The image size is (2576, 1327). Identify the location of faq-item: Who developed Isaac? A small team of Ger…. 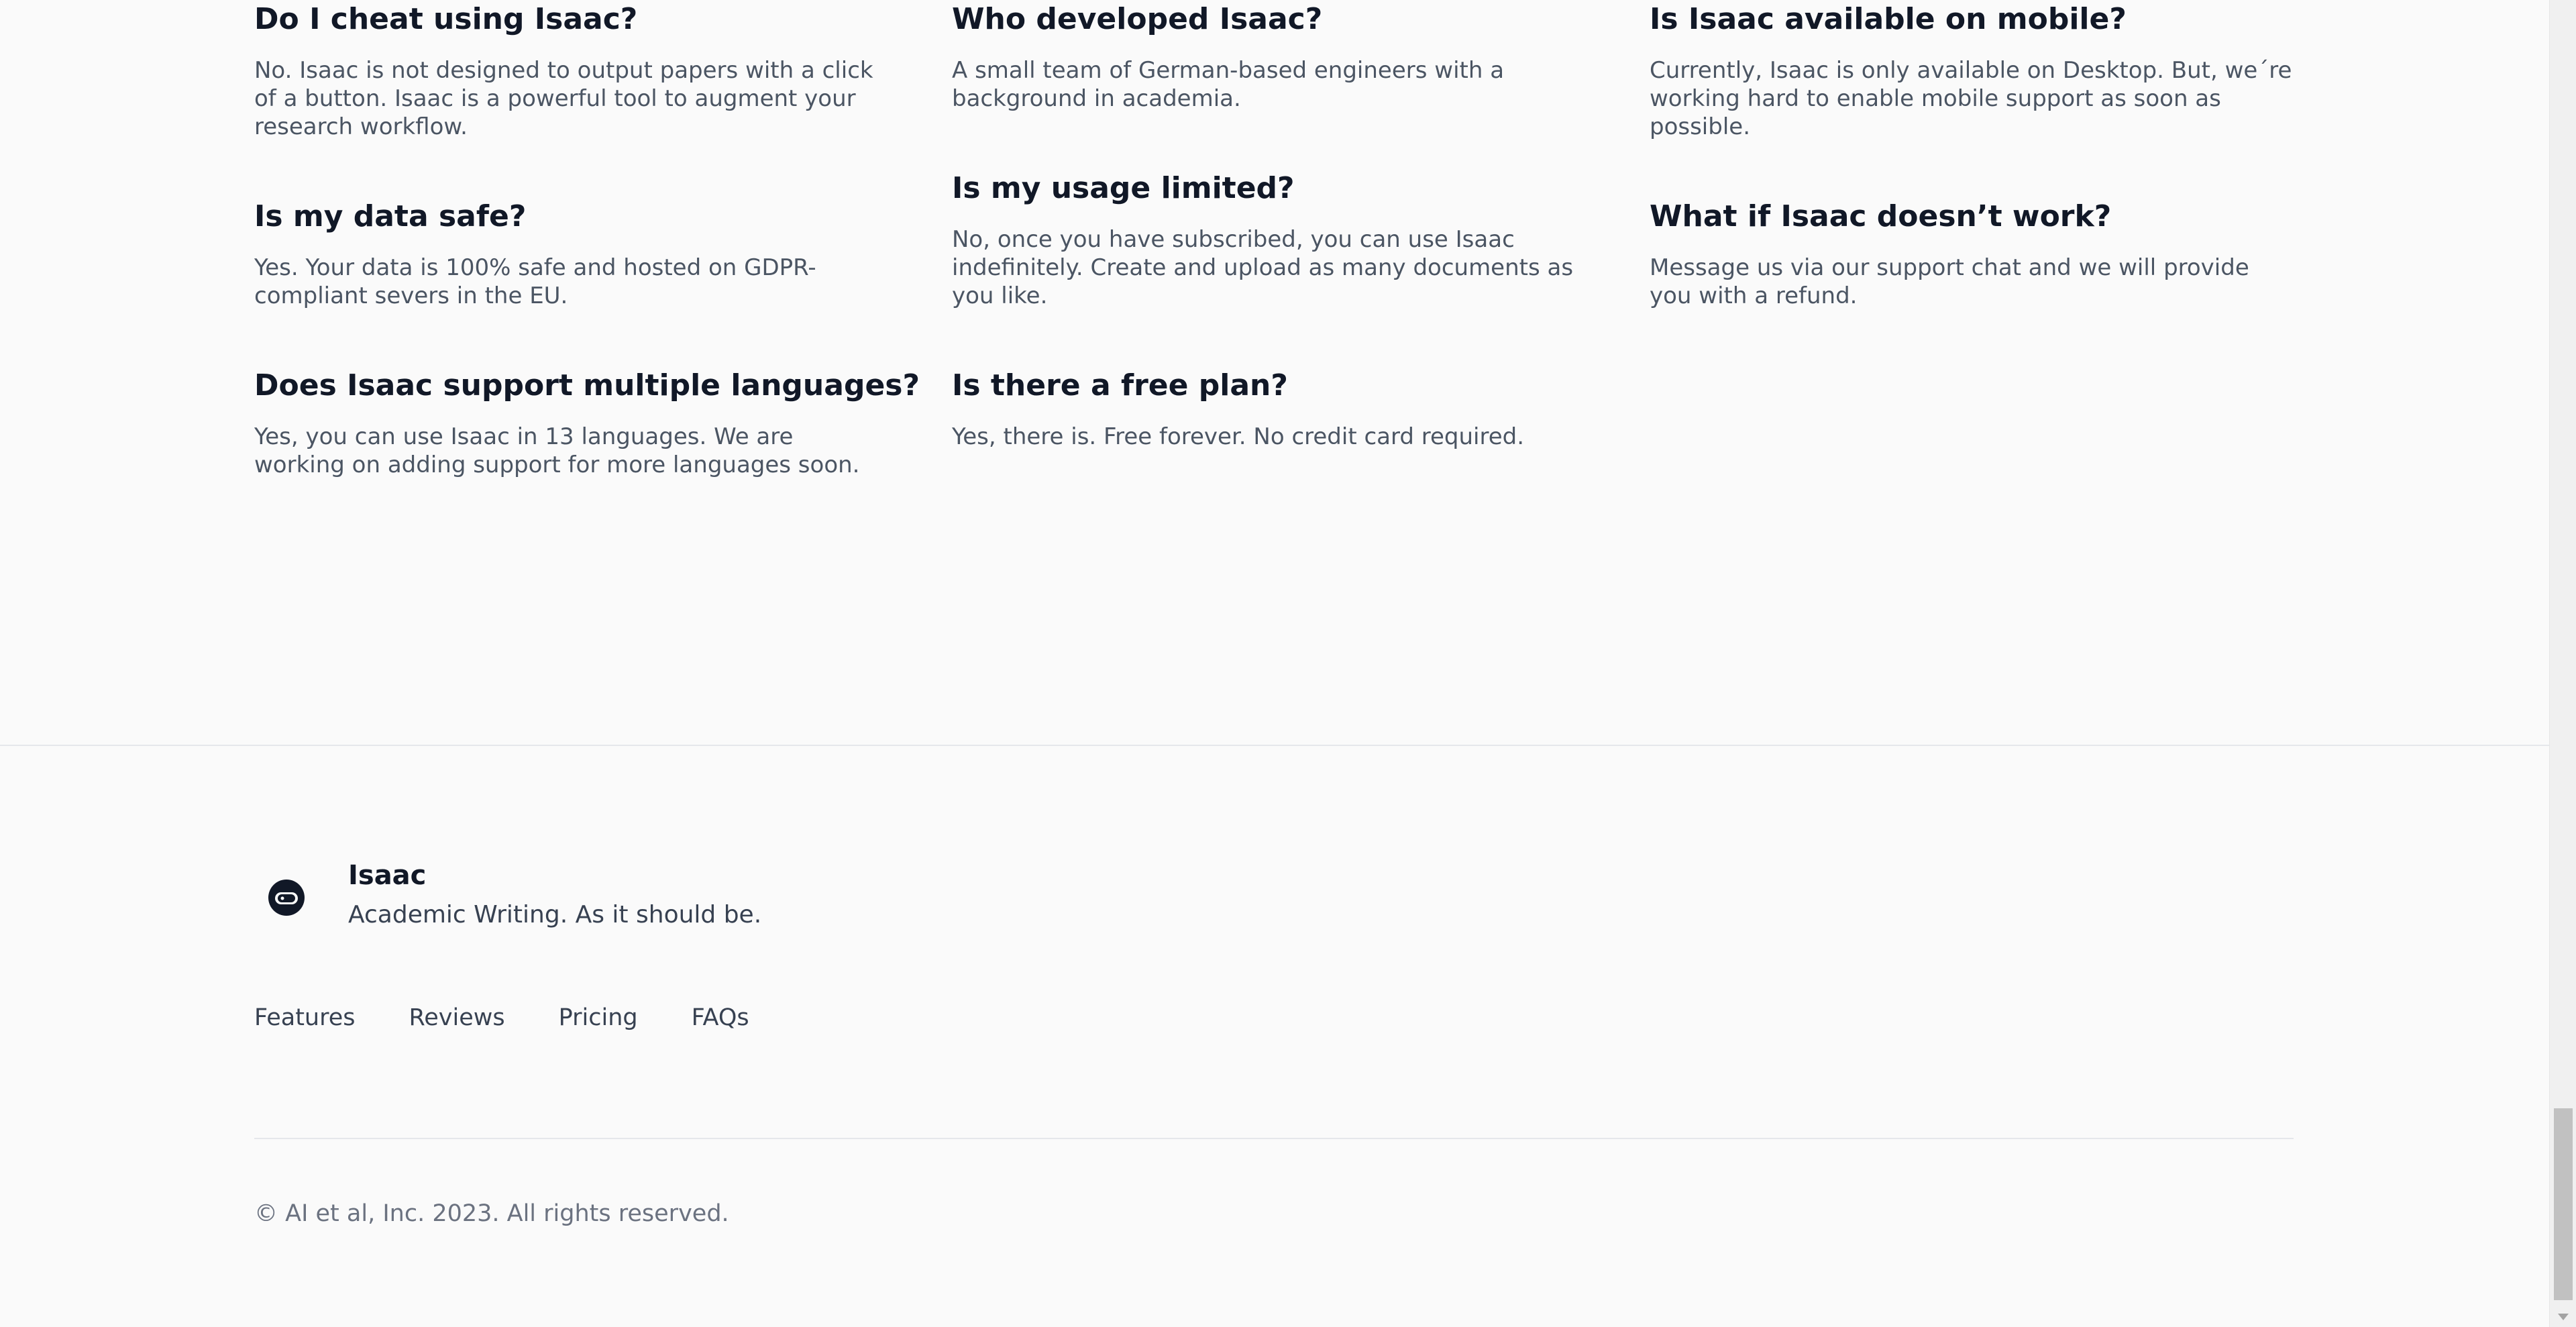
(1301, 57).